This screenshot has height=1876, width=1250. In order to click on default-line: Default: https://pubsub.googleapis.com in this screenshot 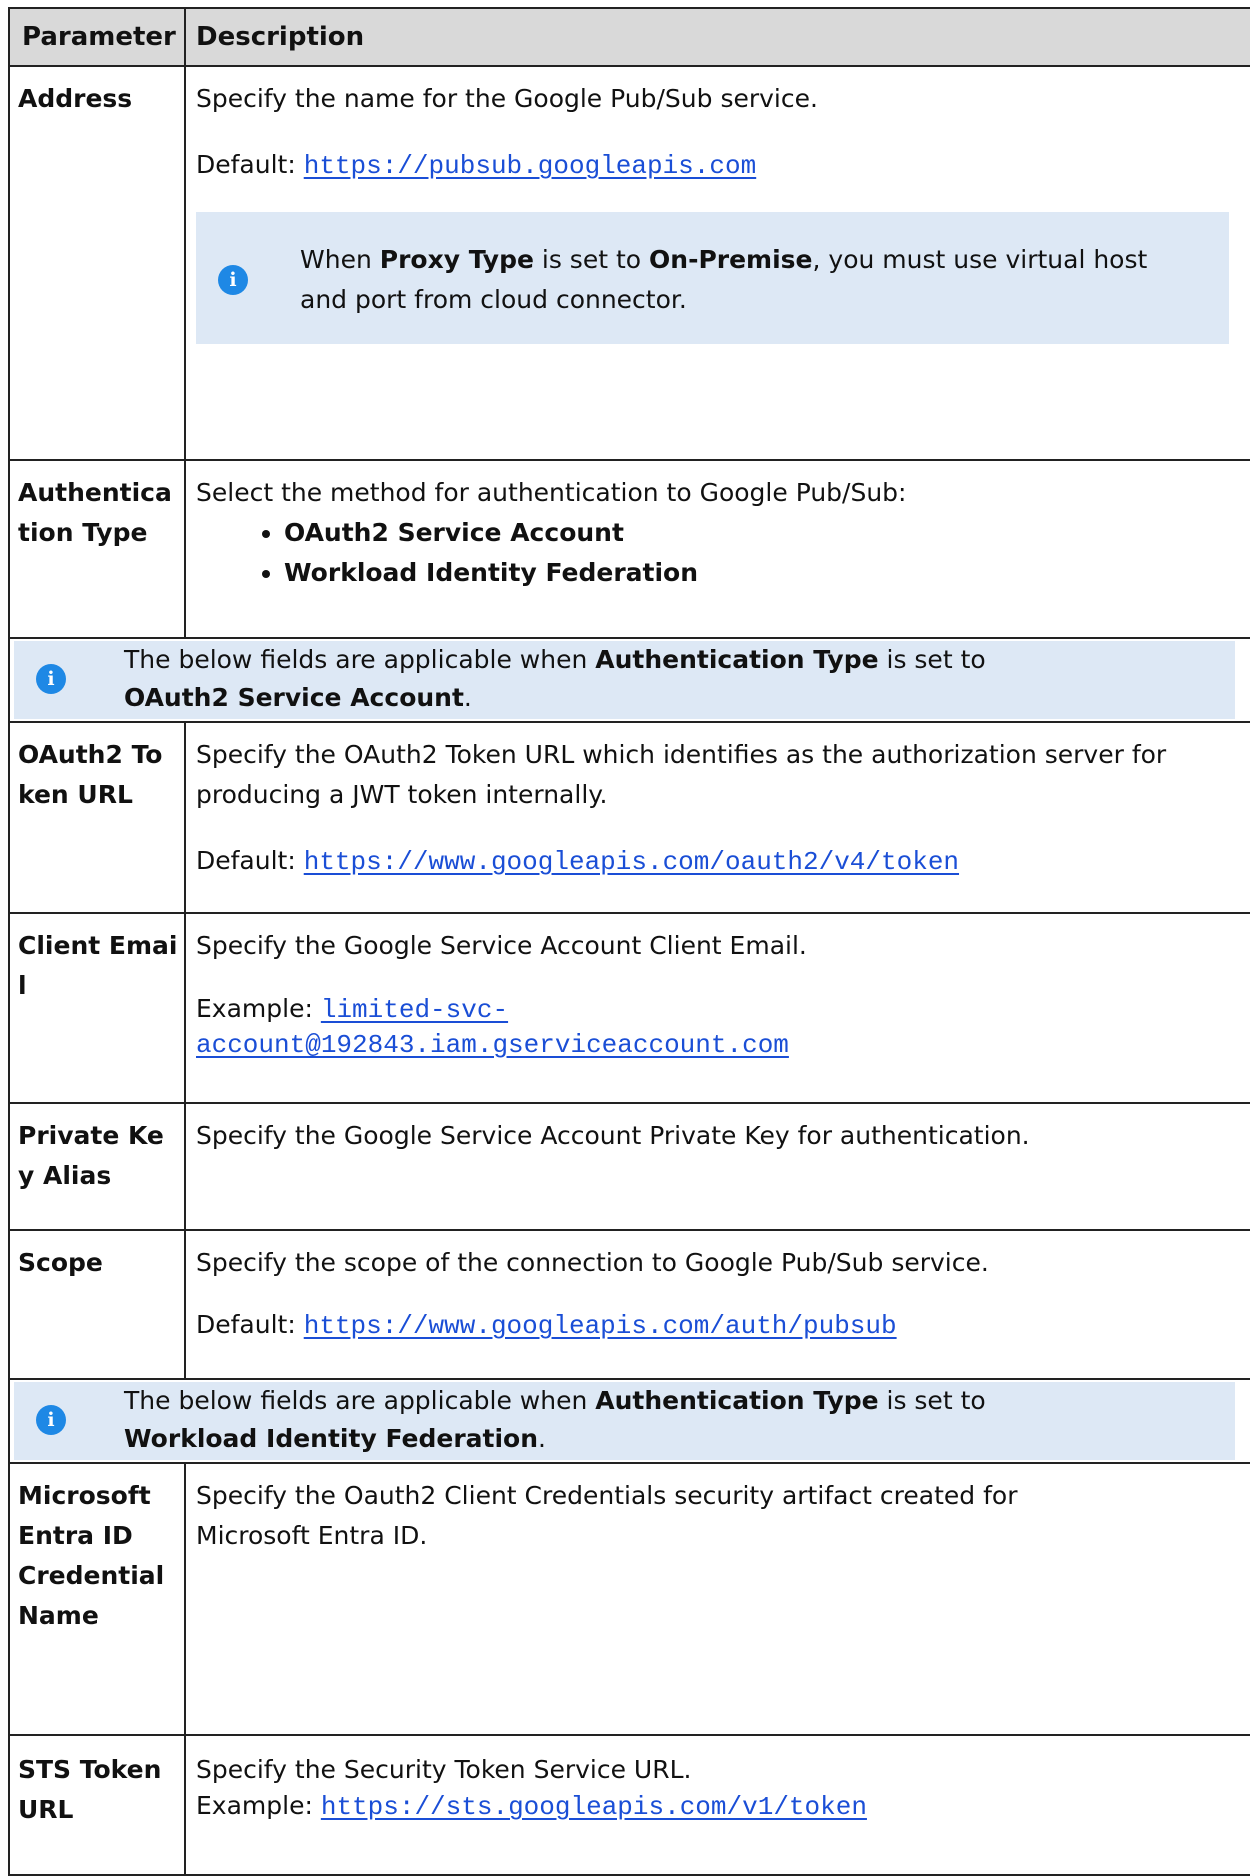, I will do `click(719, 165)`.